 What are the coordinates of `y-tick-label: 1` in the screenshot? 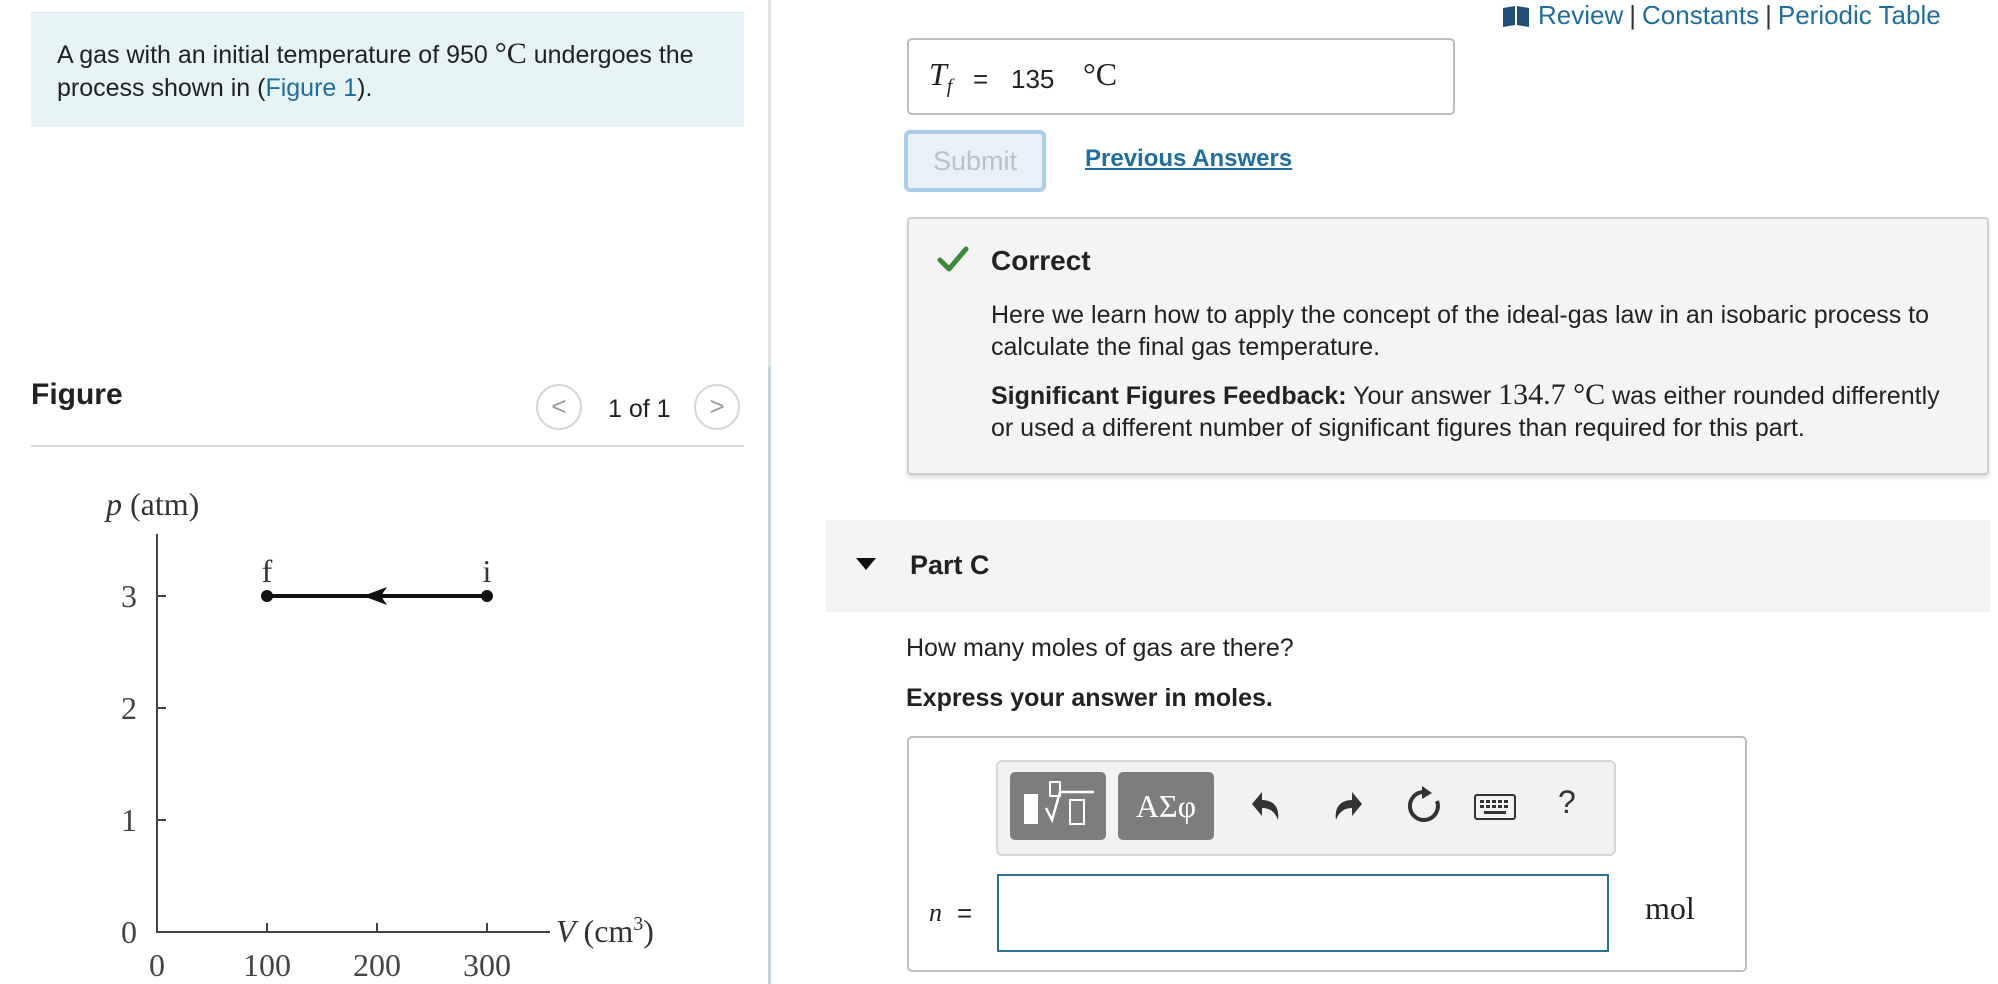 It's located at (129, 820).